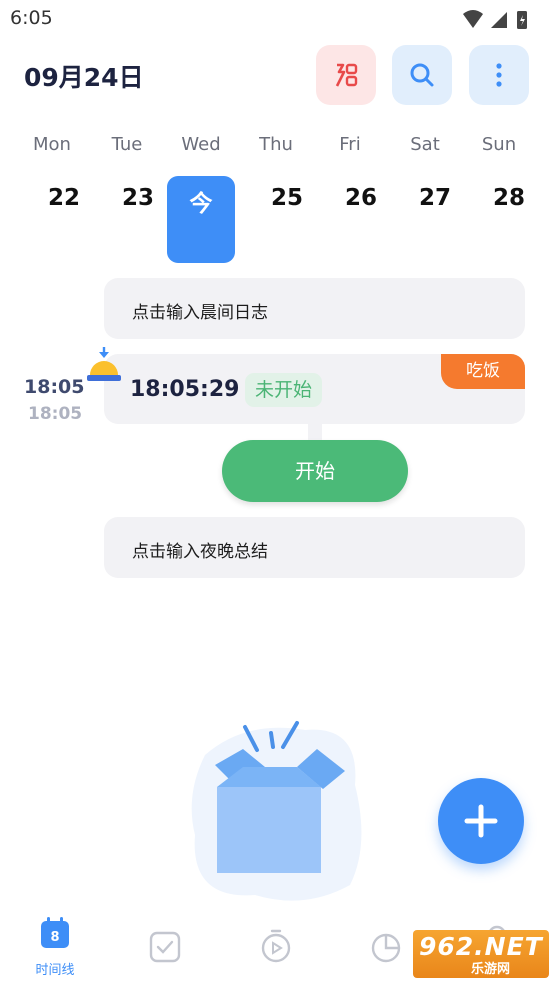 The image size is (553, 983). Describe the element at coordinates (201, 204) in the screenshot. I see `today-label: 今` at that location.